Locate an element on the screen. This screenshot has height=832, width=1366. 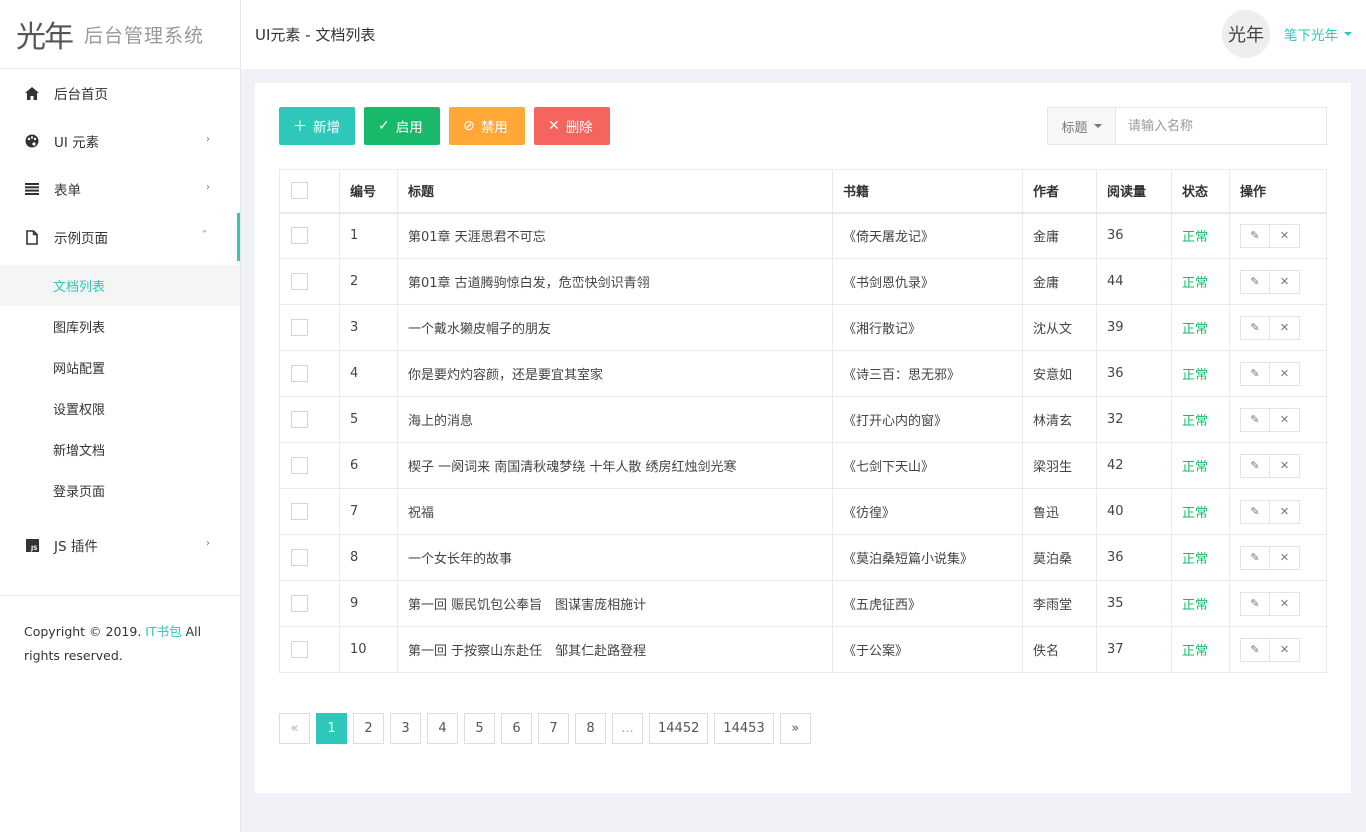
select-all-checkbox is located at coordinates (299, 191).